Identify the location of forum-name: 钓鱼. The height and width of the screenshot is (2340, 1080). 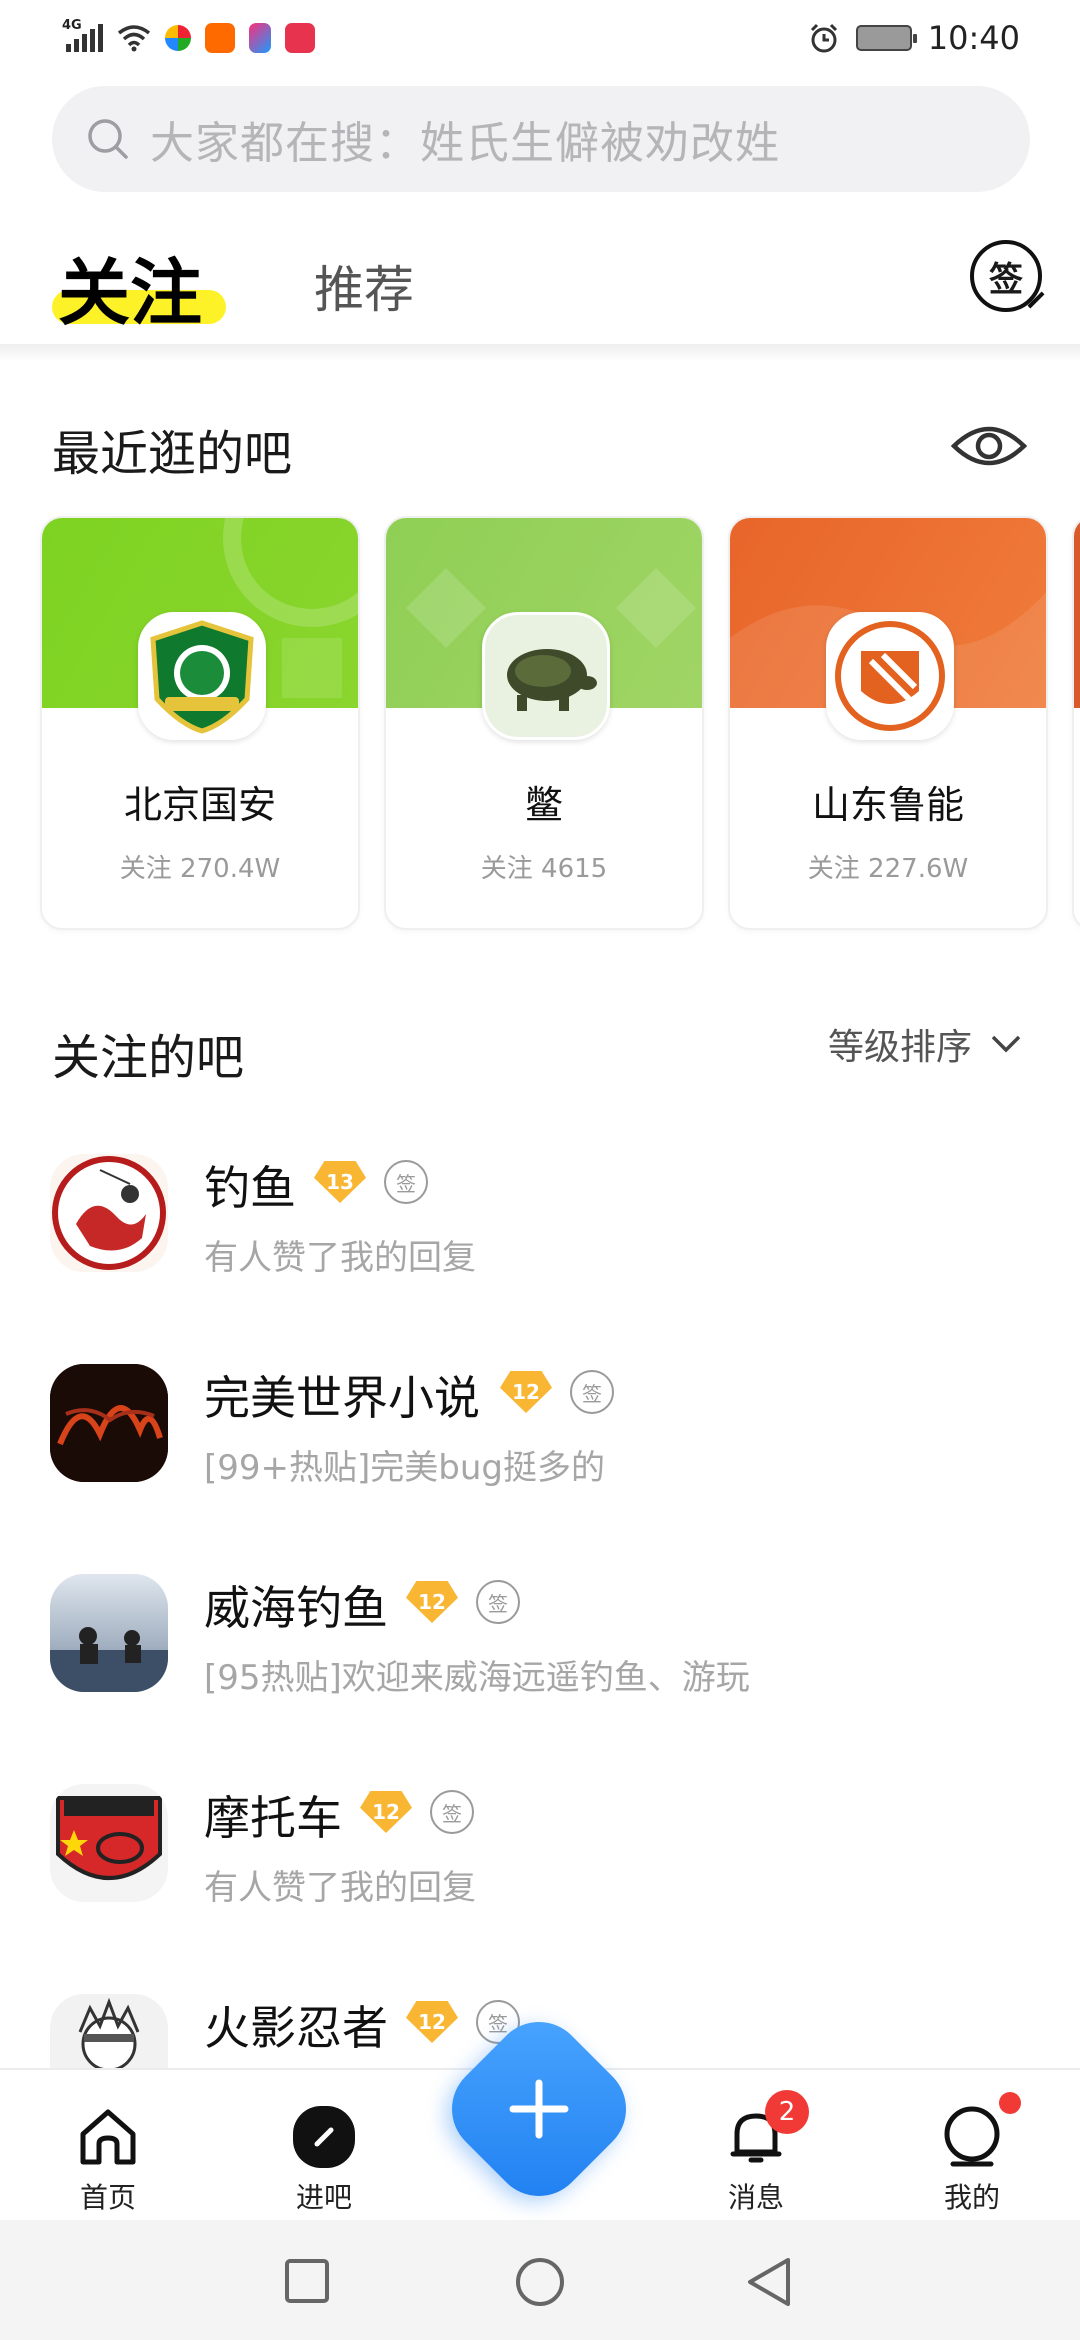
(250, 1188).